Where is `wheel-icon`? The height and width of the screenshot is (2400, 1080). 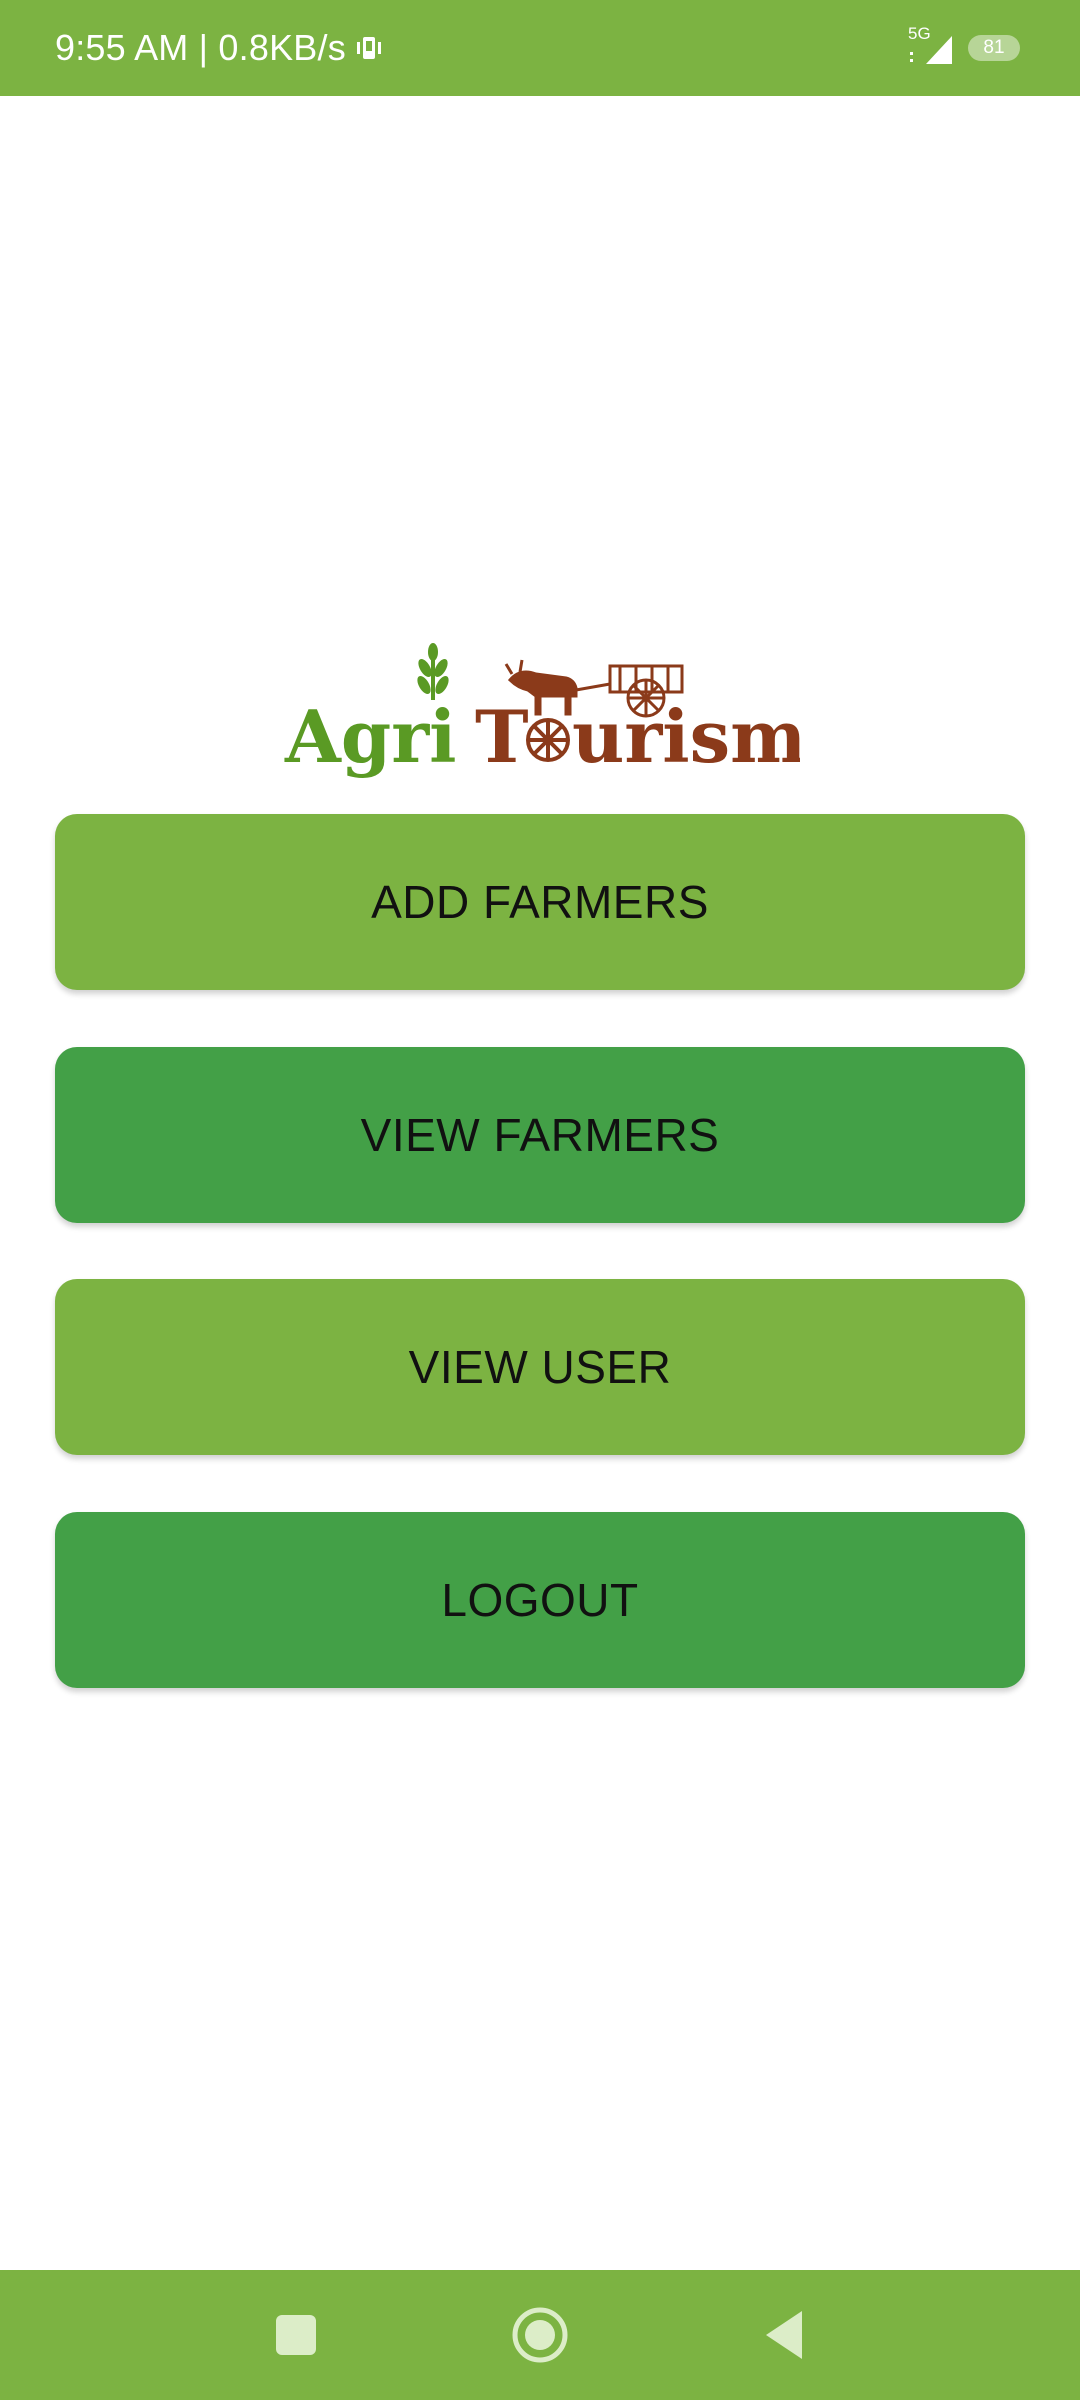 wheel-icon is located at coordinates (548, 740).